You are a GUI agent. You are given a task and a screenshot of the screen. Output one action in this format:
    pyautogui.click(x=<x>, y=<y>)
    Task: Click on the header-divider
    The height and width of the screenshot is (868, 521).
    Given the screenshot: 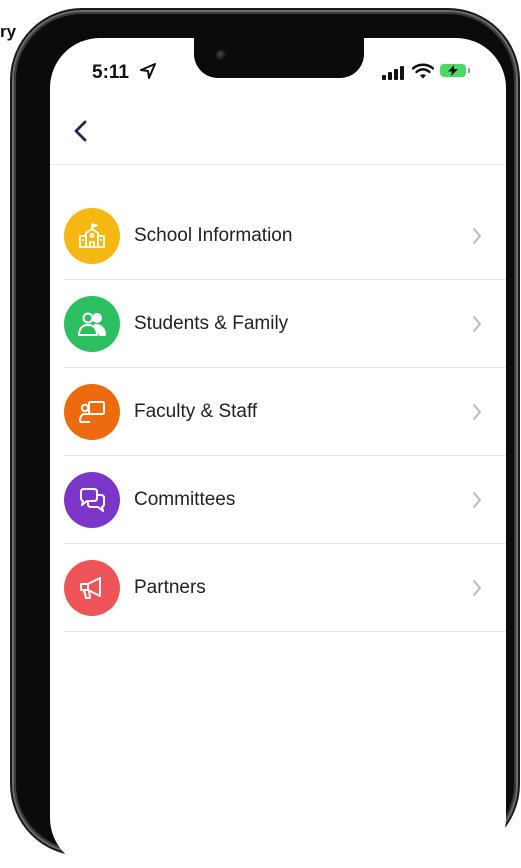 What is the action you would take?
    pyautogui.click(x=278, y=164)
    